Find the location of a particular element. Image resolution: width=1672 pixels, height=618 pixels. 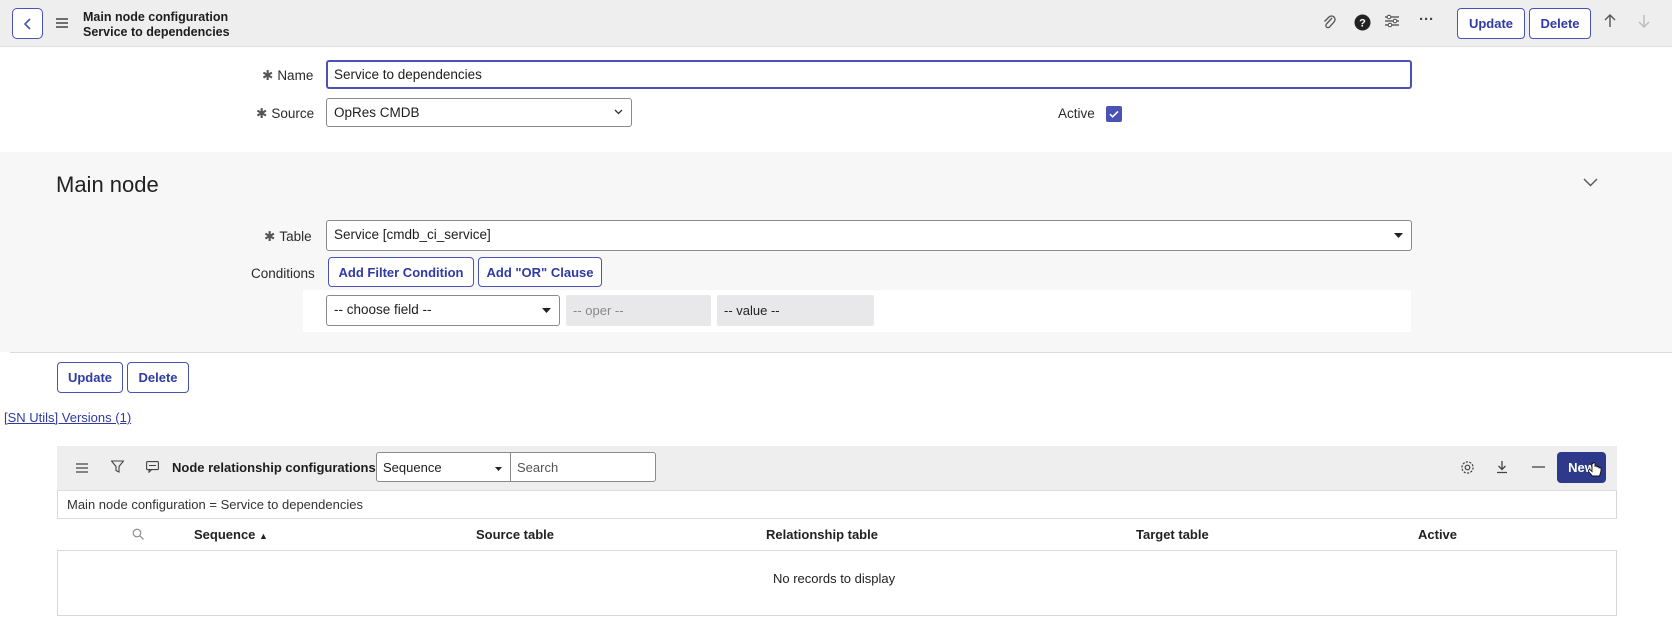

collapse-chevron-icon is located at coordinates (1590, 182).